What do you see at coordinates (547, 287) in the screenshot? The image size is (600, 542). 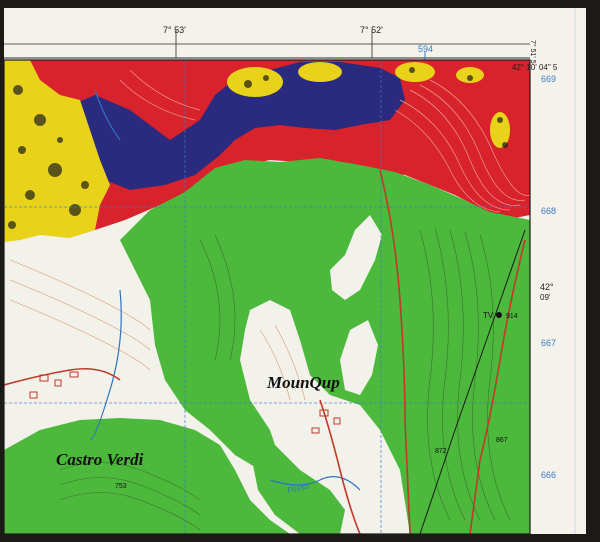 I see `latitude-degrees: 42°` at bounding box center [547, 287].